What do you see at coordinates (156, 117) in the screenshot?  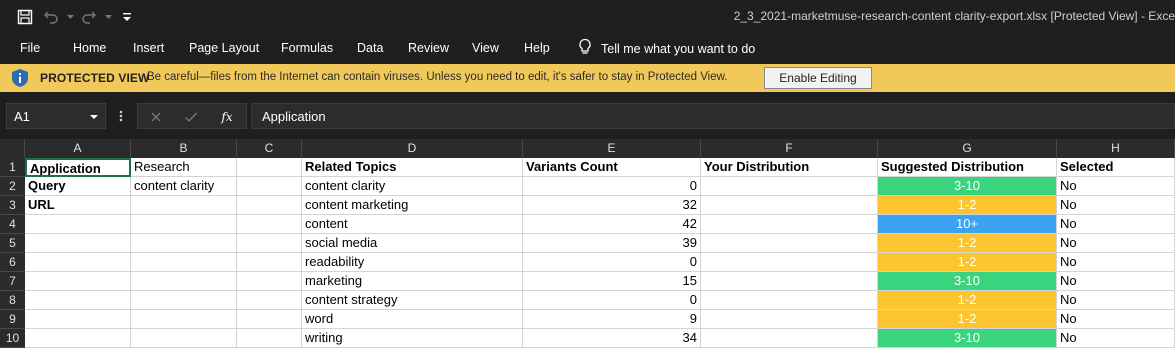 I see `cancel-icon` at bounding box center [156, 117].